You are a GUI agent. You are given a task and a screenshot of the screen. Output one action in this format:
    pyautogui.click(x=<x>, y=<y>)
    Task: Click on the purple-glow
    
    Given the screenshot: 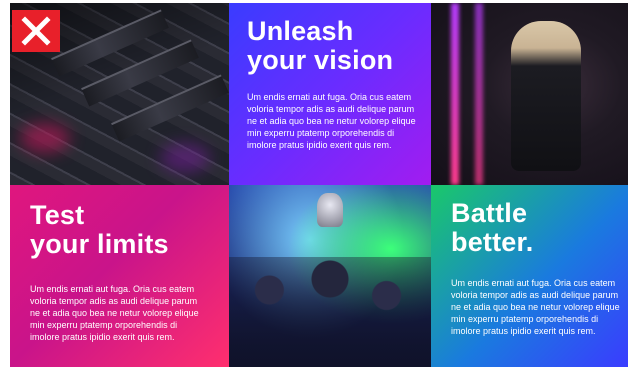 What is the action you would take?
    pyautogui.click(x=185, y=158)
    